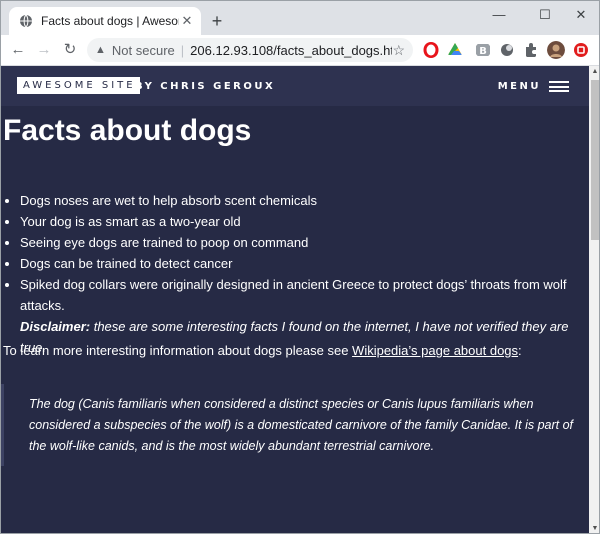  What do you see at coordinates (594, 528) in the screenshot?
I see `scroll-down-icon: ▼` at bounding box center [594, 528].